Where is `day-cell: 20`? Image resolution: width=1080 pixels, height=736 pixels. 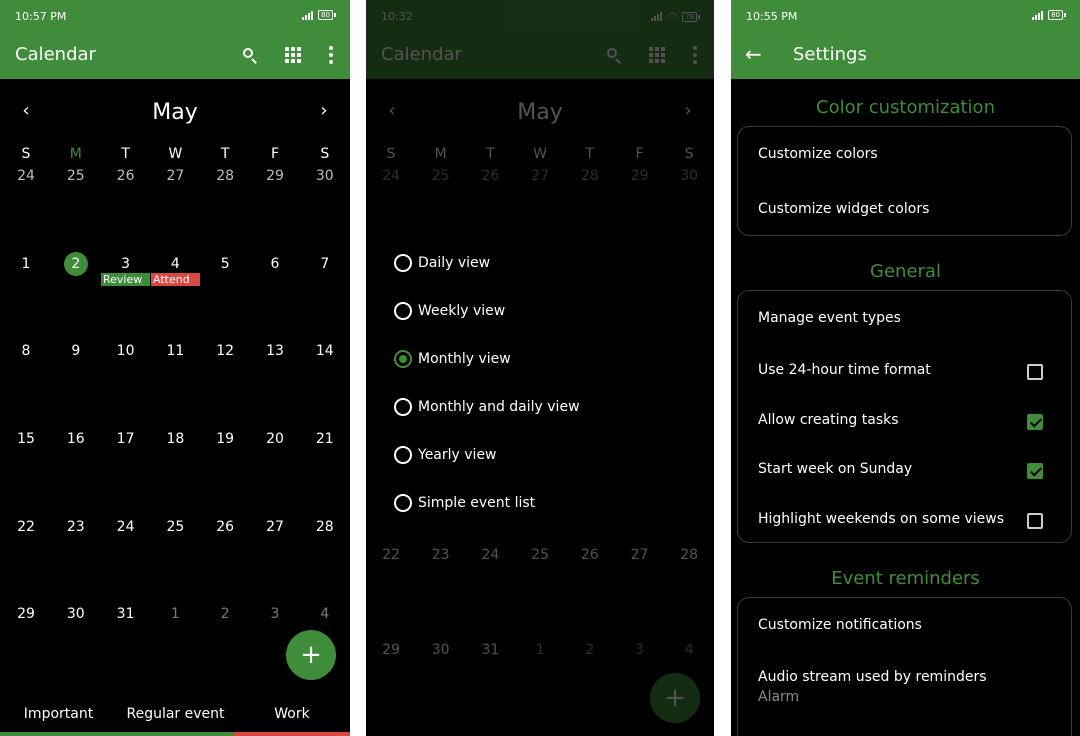 day-cell: 20 is located at coordinates (275, 439).